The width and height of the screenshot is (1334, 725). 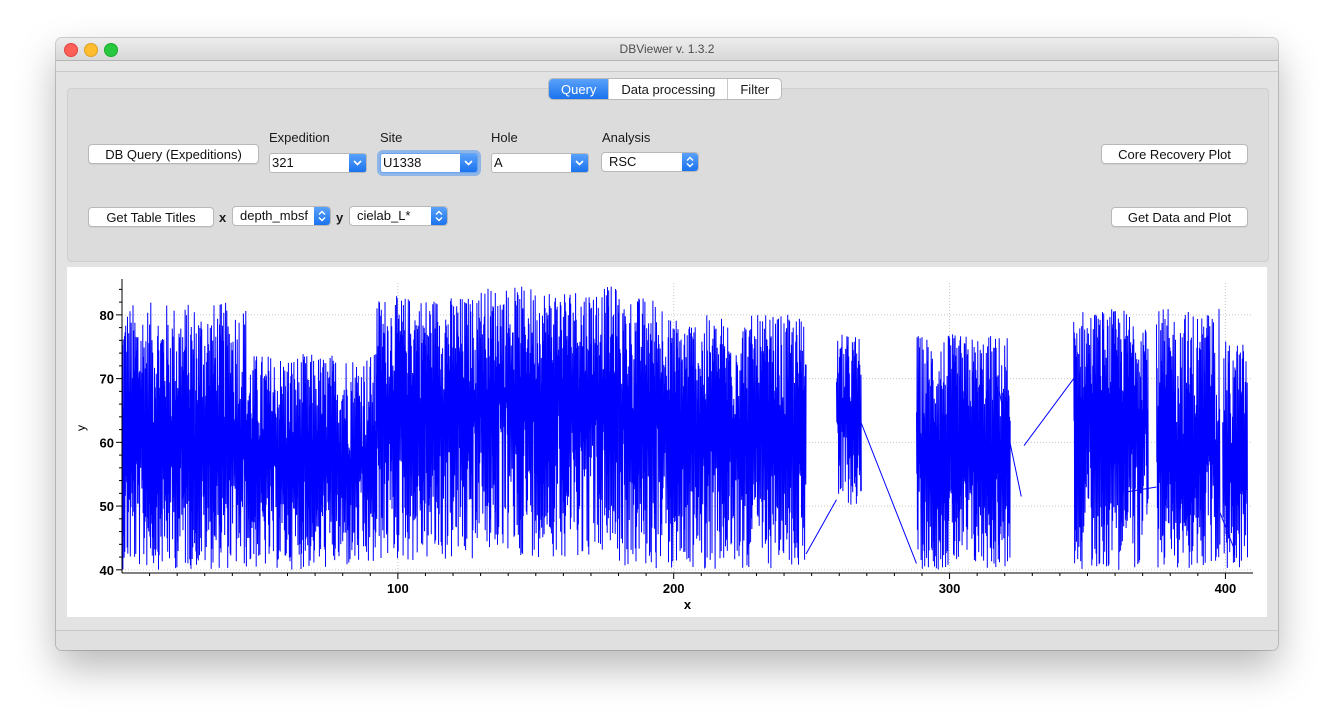 I want to click on window-title: DBViewer v. 1.3.2, so click(x=667, y=49).